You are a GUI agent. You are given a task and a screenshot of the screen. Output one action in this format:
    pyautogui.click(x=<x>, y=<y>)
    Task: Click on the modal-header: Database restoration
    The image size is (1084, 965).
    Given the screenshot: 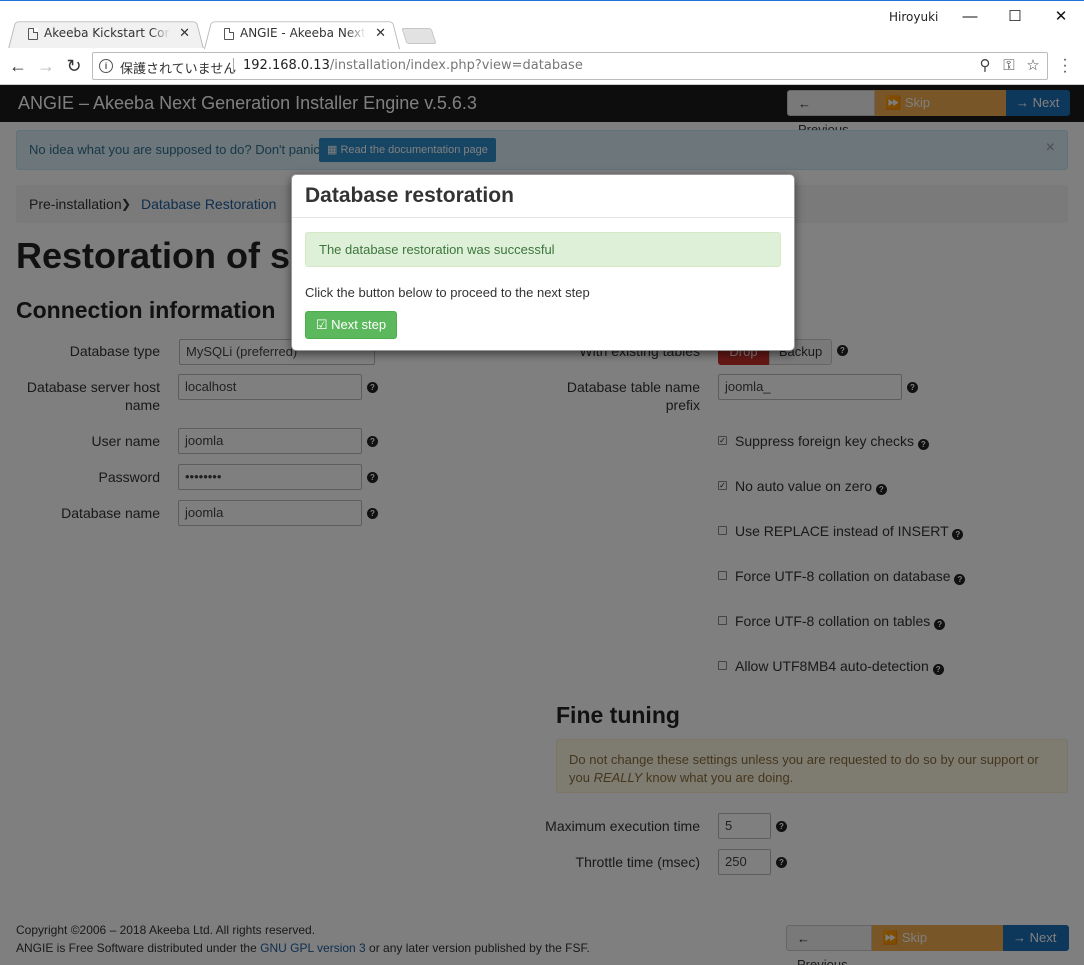 What is the action you would take?
    pyautogui.click(x=543, y=196)
    